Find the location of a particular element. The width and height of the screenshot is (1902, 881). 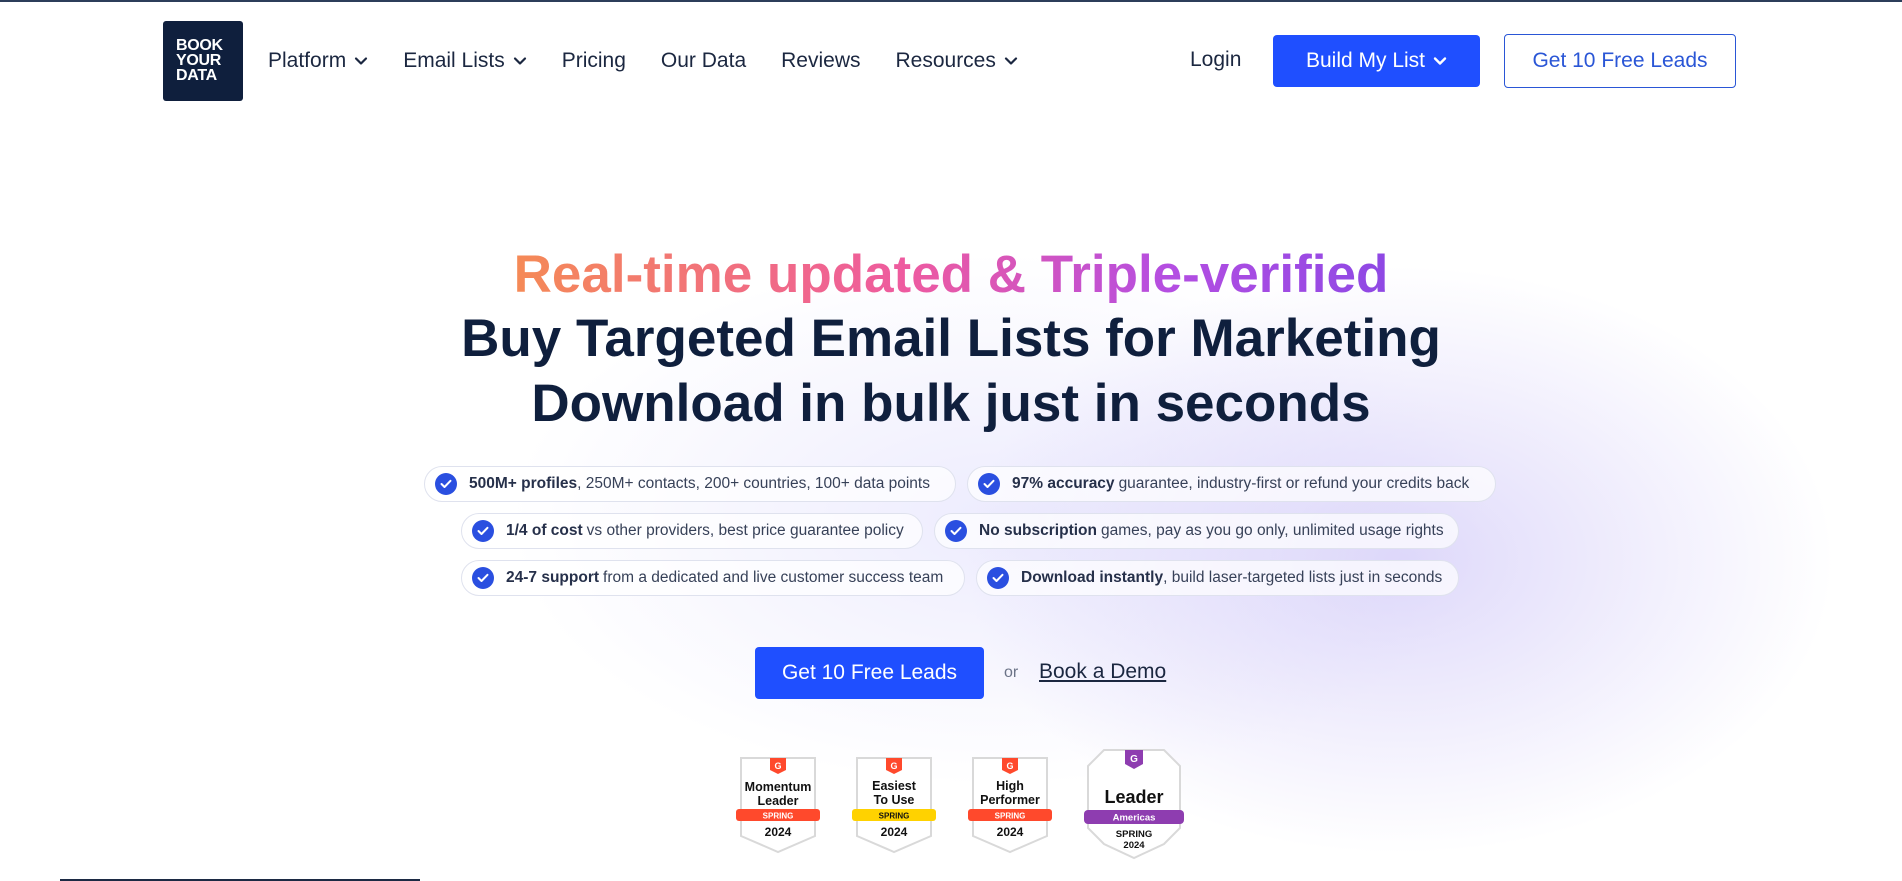

g2-badge-easiest-to-use: G Easiest To Use SPRING 2024 is located at coordinates (894, 805).